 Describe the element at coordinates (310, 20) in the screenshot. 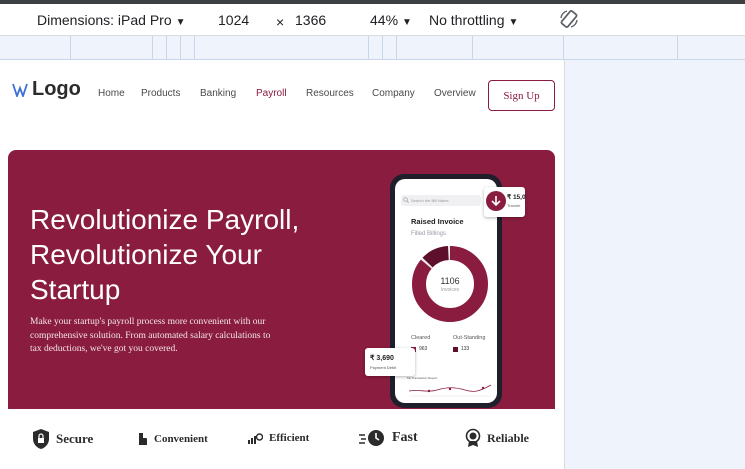

I see `height-input: 1366` at that location.